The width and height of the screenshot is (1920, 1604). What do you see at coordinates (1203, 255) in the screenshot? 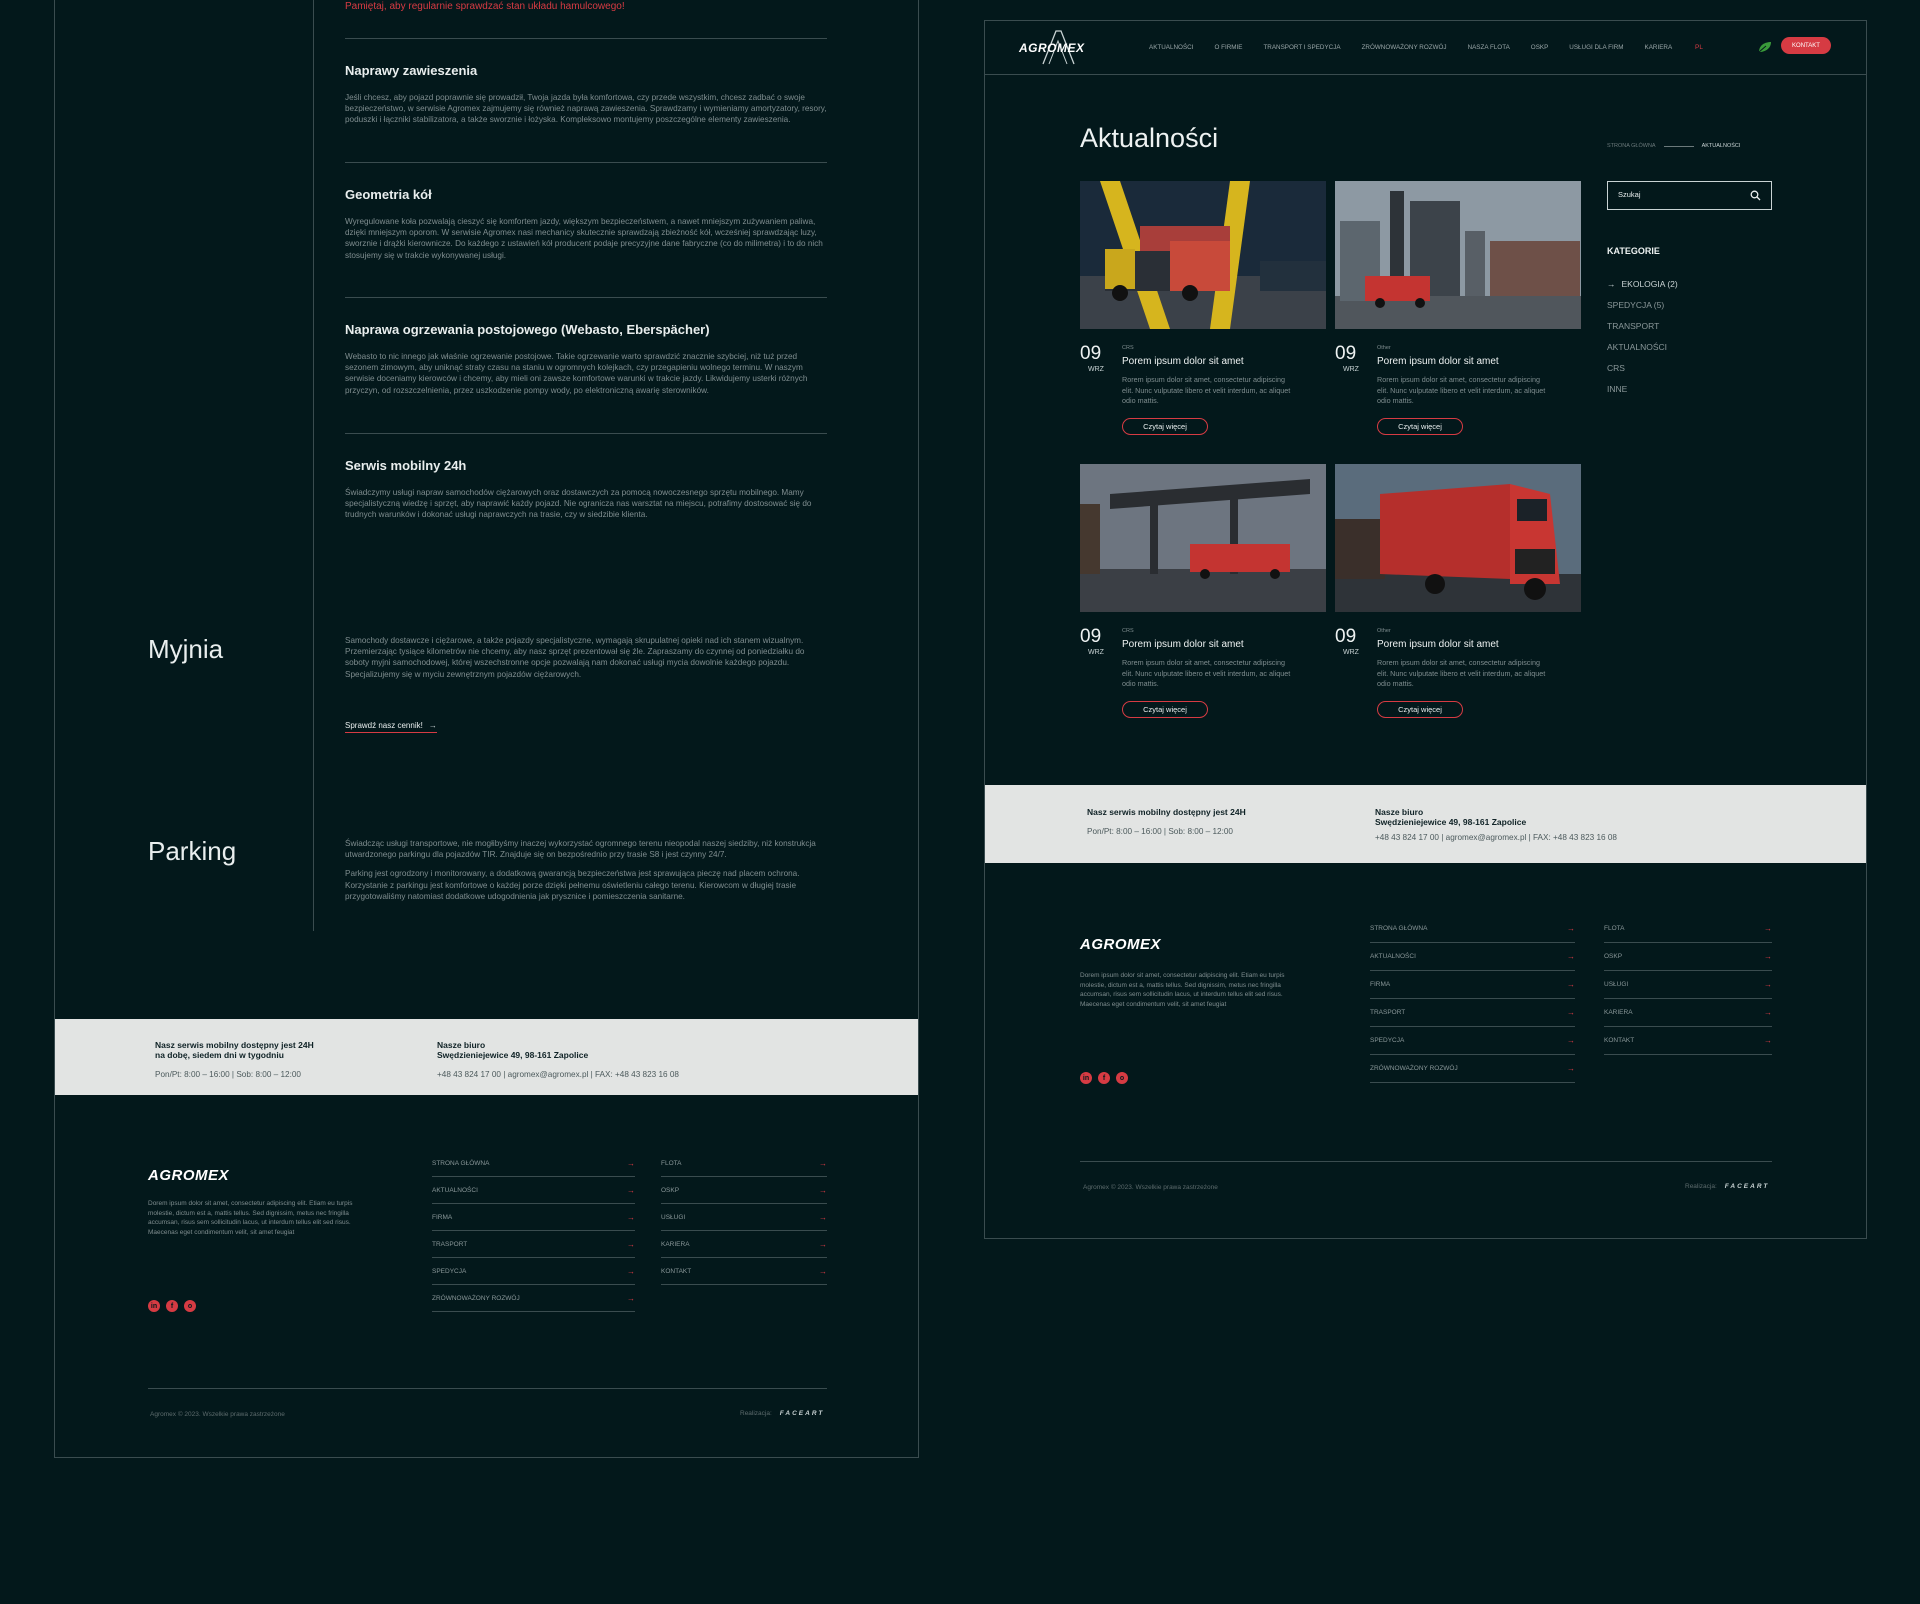
I see `news-image-port` at bounding box center [1203, 255].